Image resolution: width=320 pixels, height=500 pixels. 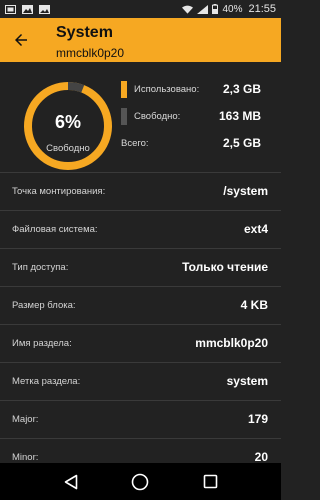 I want to click on page-title: System, so click(x=84, y=32).